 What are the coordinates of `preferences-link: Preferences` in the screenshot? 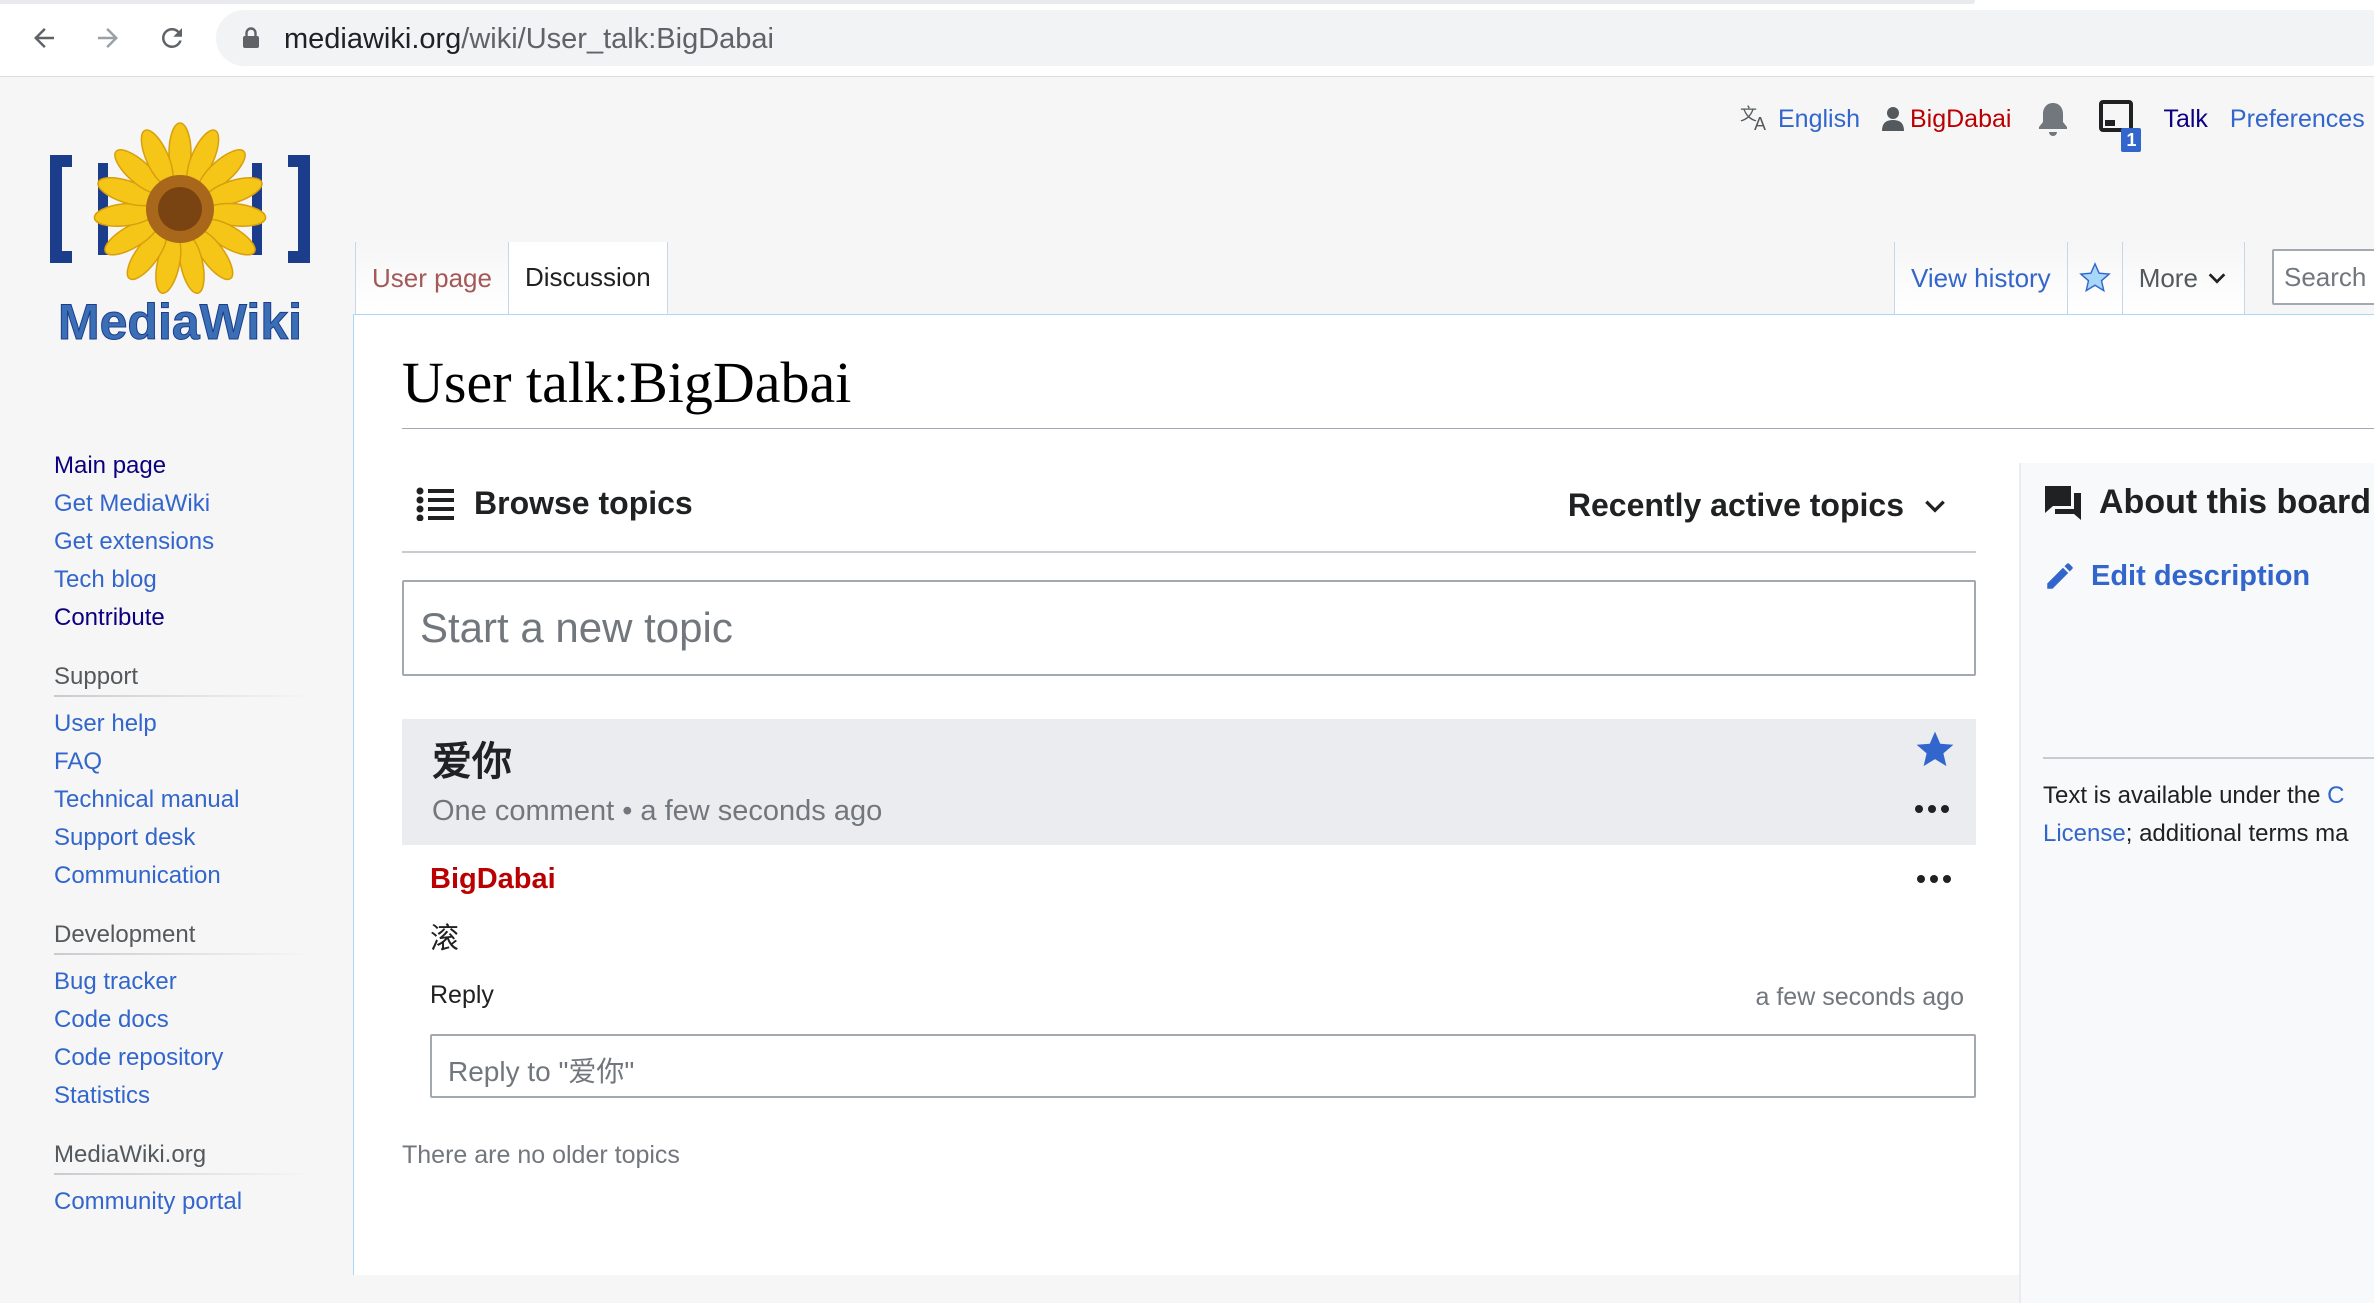 It's located at (2297, 119).